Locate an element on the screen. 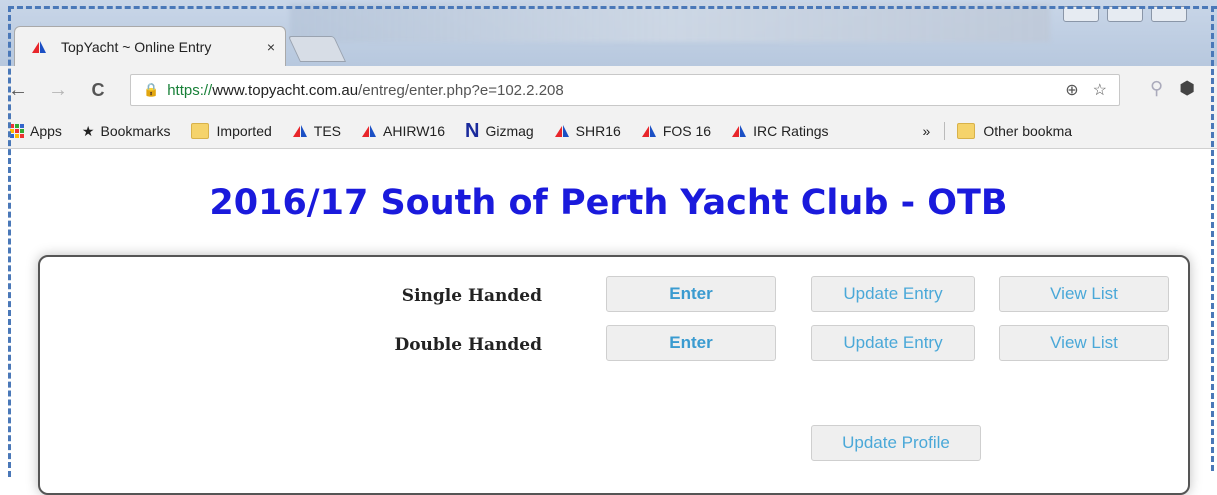 This screenshot has width=1217, height=495. update-entry-single-button: Update Entry is located at coordinates (893, 294).